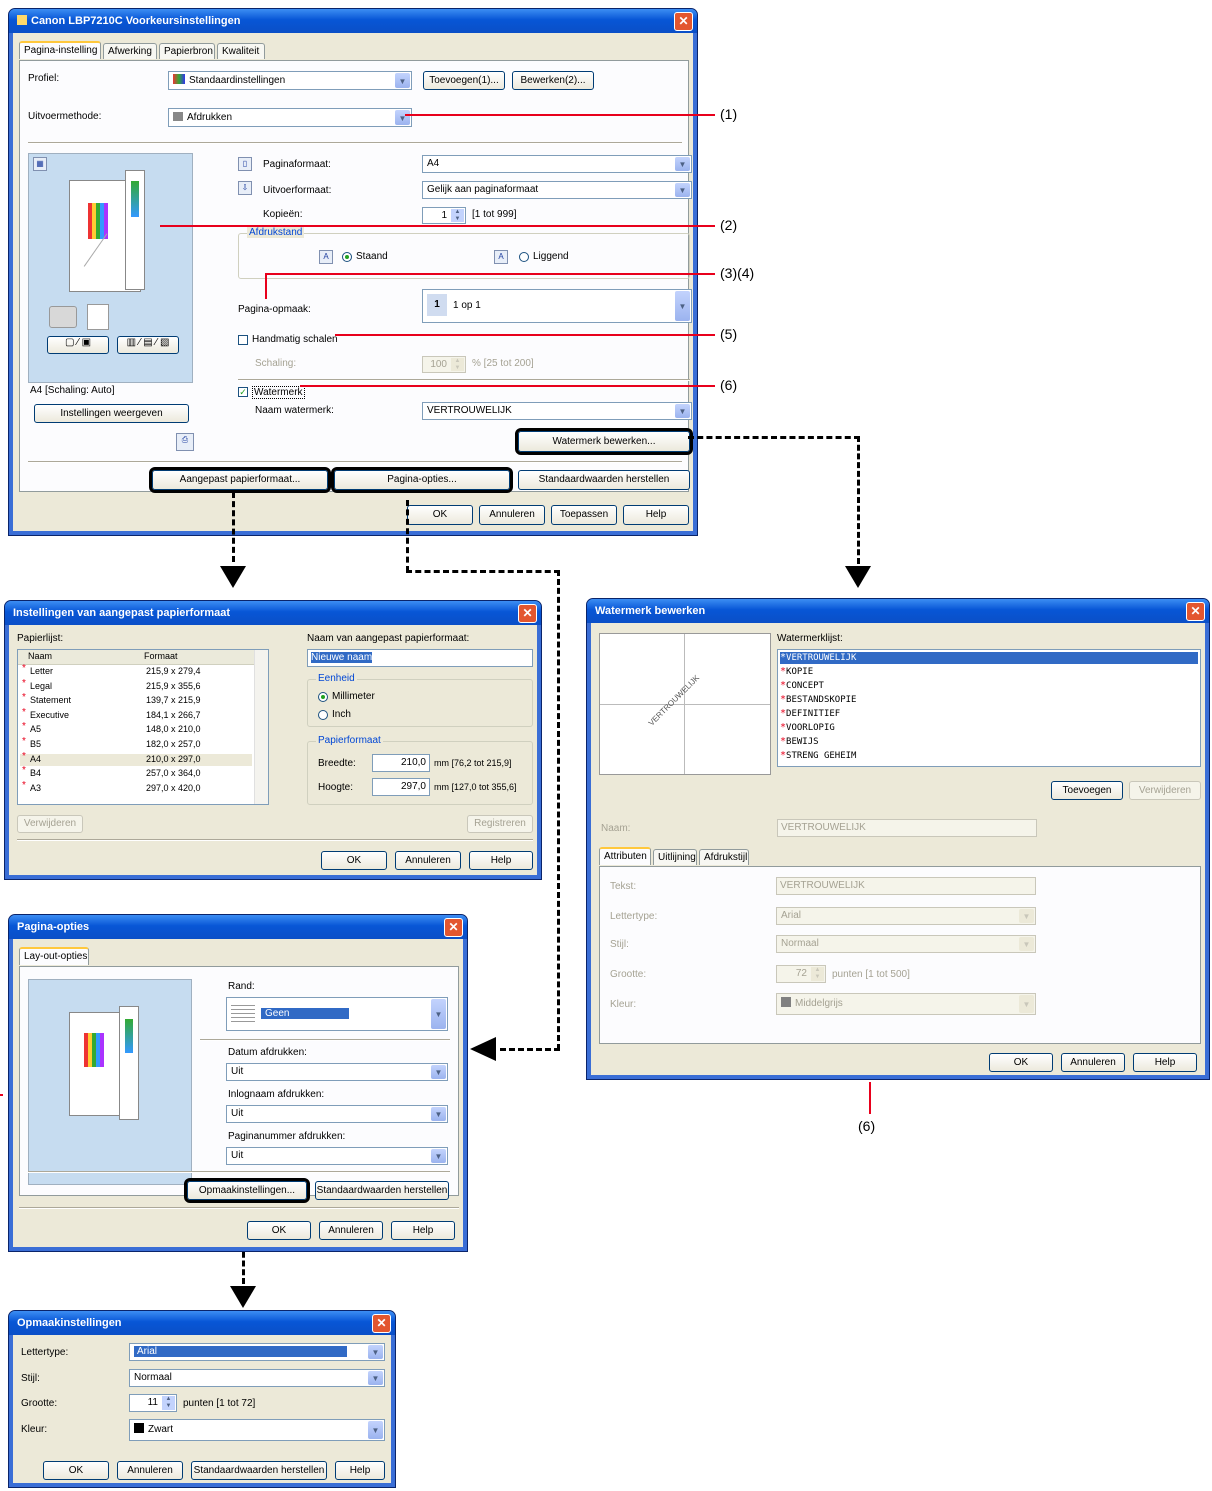  I want to click on custom-name-field: Nieuwe naam, so click(420, 658).